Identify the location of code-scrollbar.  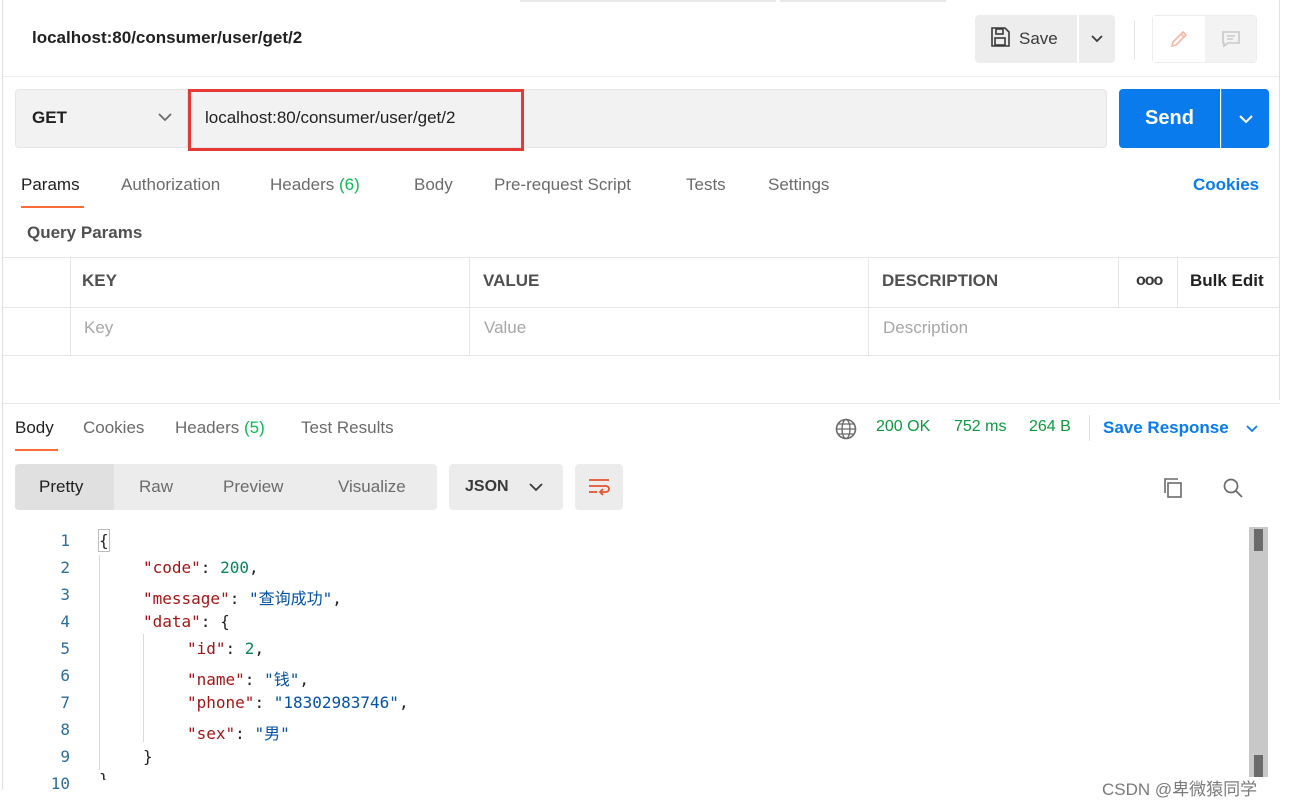
(1258, 652).